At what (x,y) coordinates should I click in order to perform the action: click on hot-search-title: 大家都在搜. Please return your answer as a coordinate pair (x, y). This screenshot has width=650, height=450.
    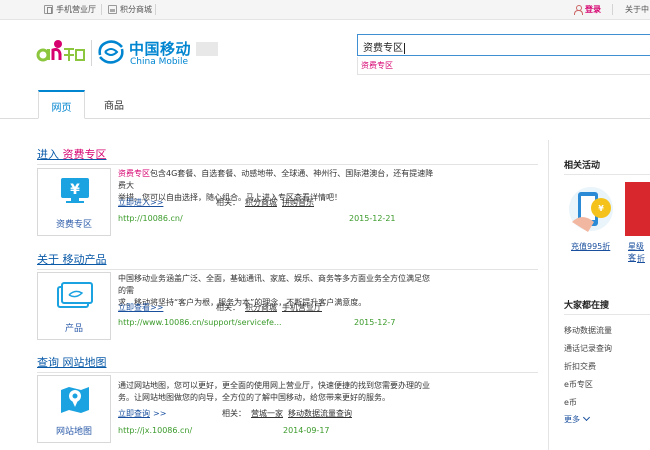
    Looking at the image, I should click on (587, 306).